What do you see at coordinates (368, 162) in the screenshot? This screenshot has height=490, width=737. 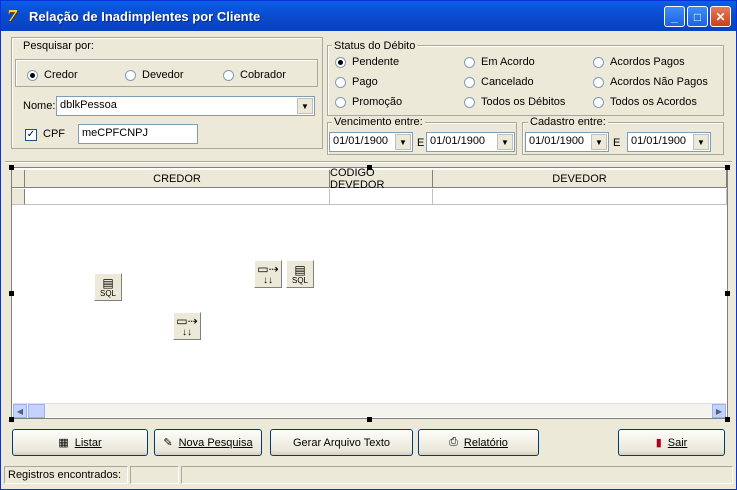 I see `divider` at bounding box center [368, 162].